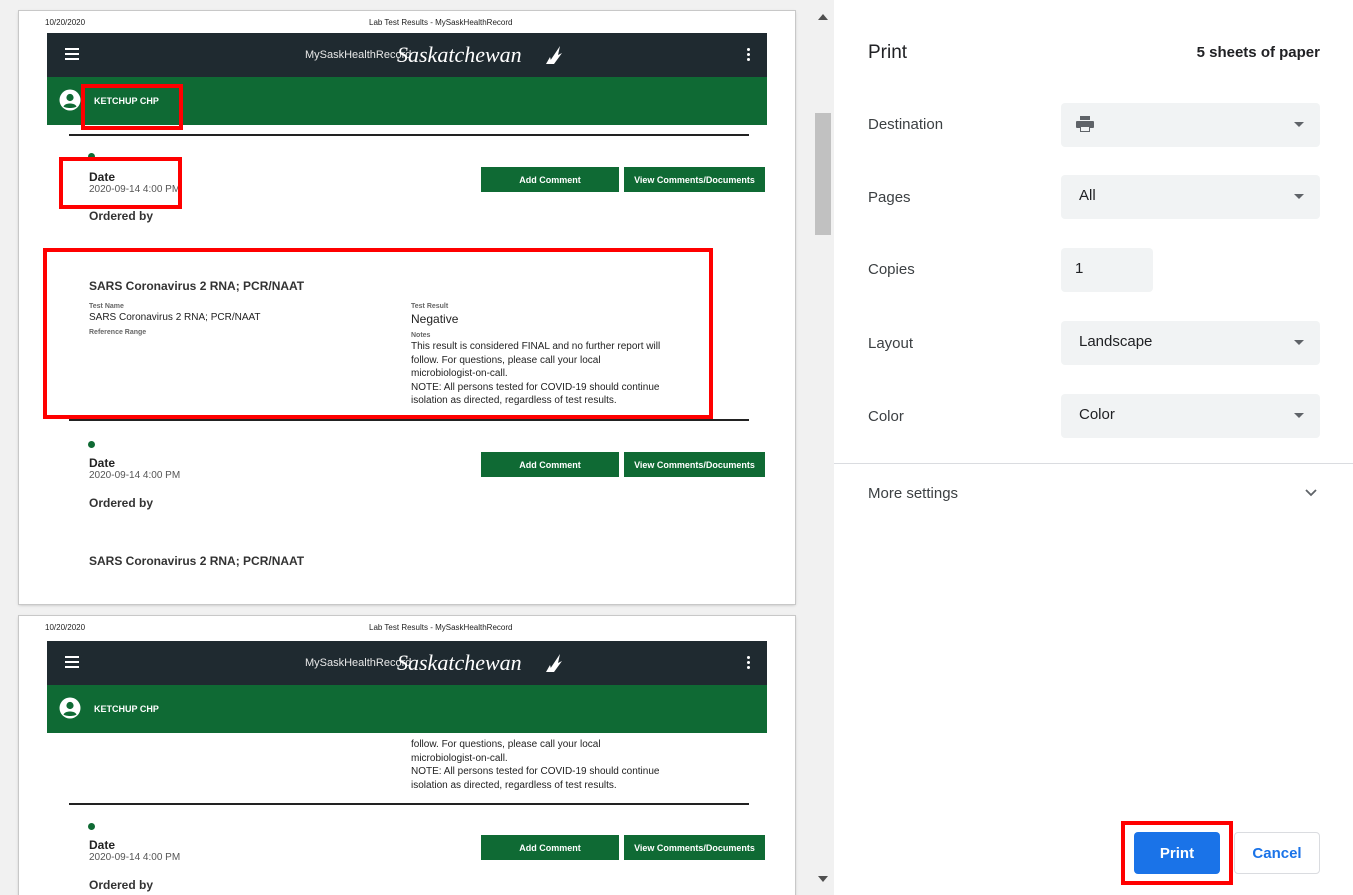  What do you see at coordinates (1107, 270) in the screenshot?
I see `copies-input: 1` at bounding box center [1107, 270].